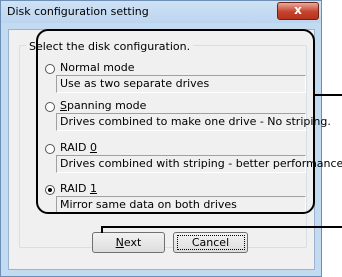  What do you see at coordinates (328, 95) in the screenshot?
I see `callout-line-options` at bounding box center [328, 95].